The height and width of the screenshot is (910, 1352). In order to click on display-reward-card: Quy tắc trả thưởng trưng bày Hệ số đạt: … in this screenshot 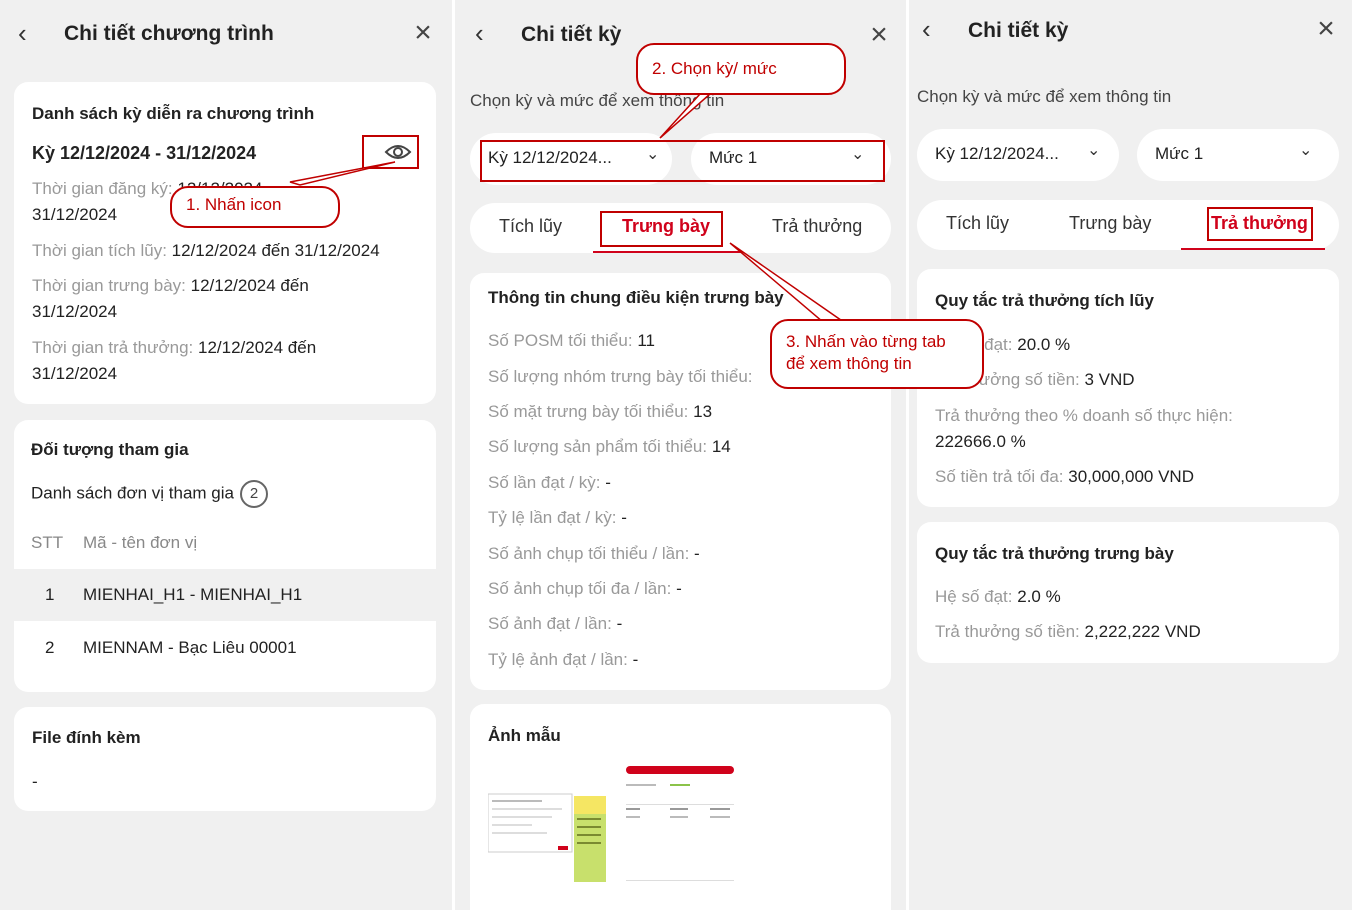, I will do `click(1128, 592)`.